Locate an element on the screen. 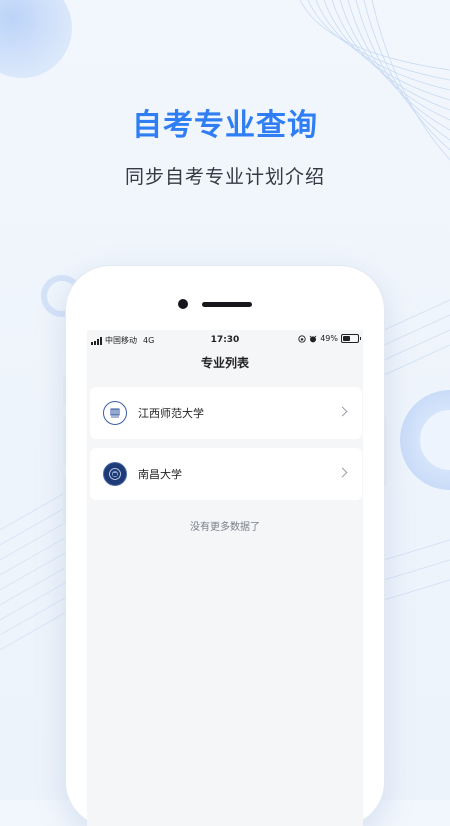  status-bar: 中国移动 4G 17:30 49% is located at coordinates (225, 340).